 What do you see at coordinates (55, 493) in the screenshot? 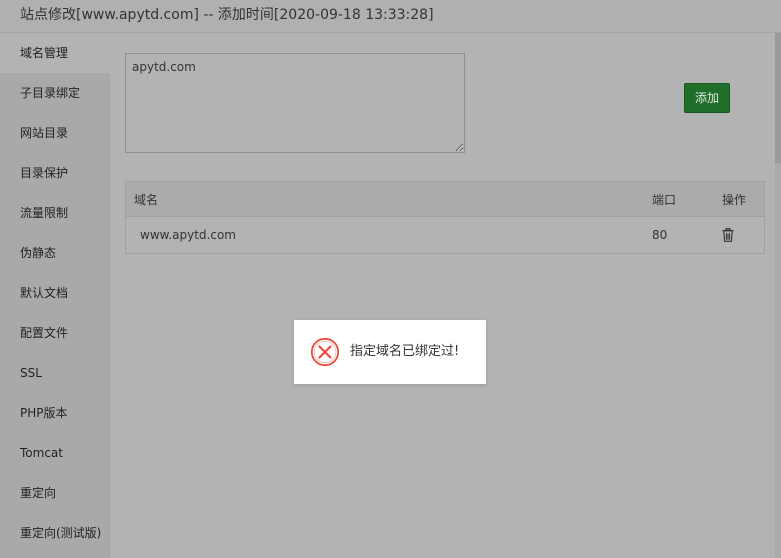
I see `sidebar-item-redirect: 重定向` at bounding box center [55, 493].